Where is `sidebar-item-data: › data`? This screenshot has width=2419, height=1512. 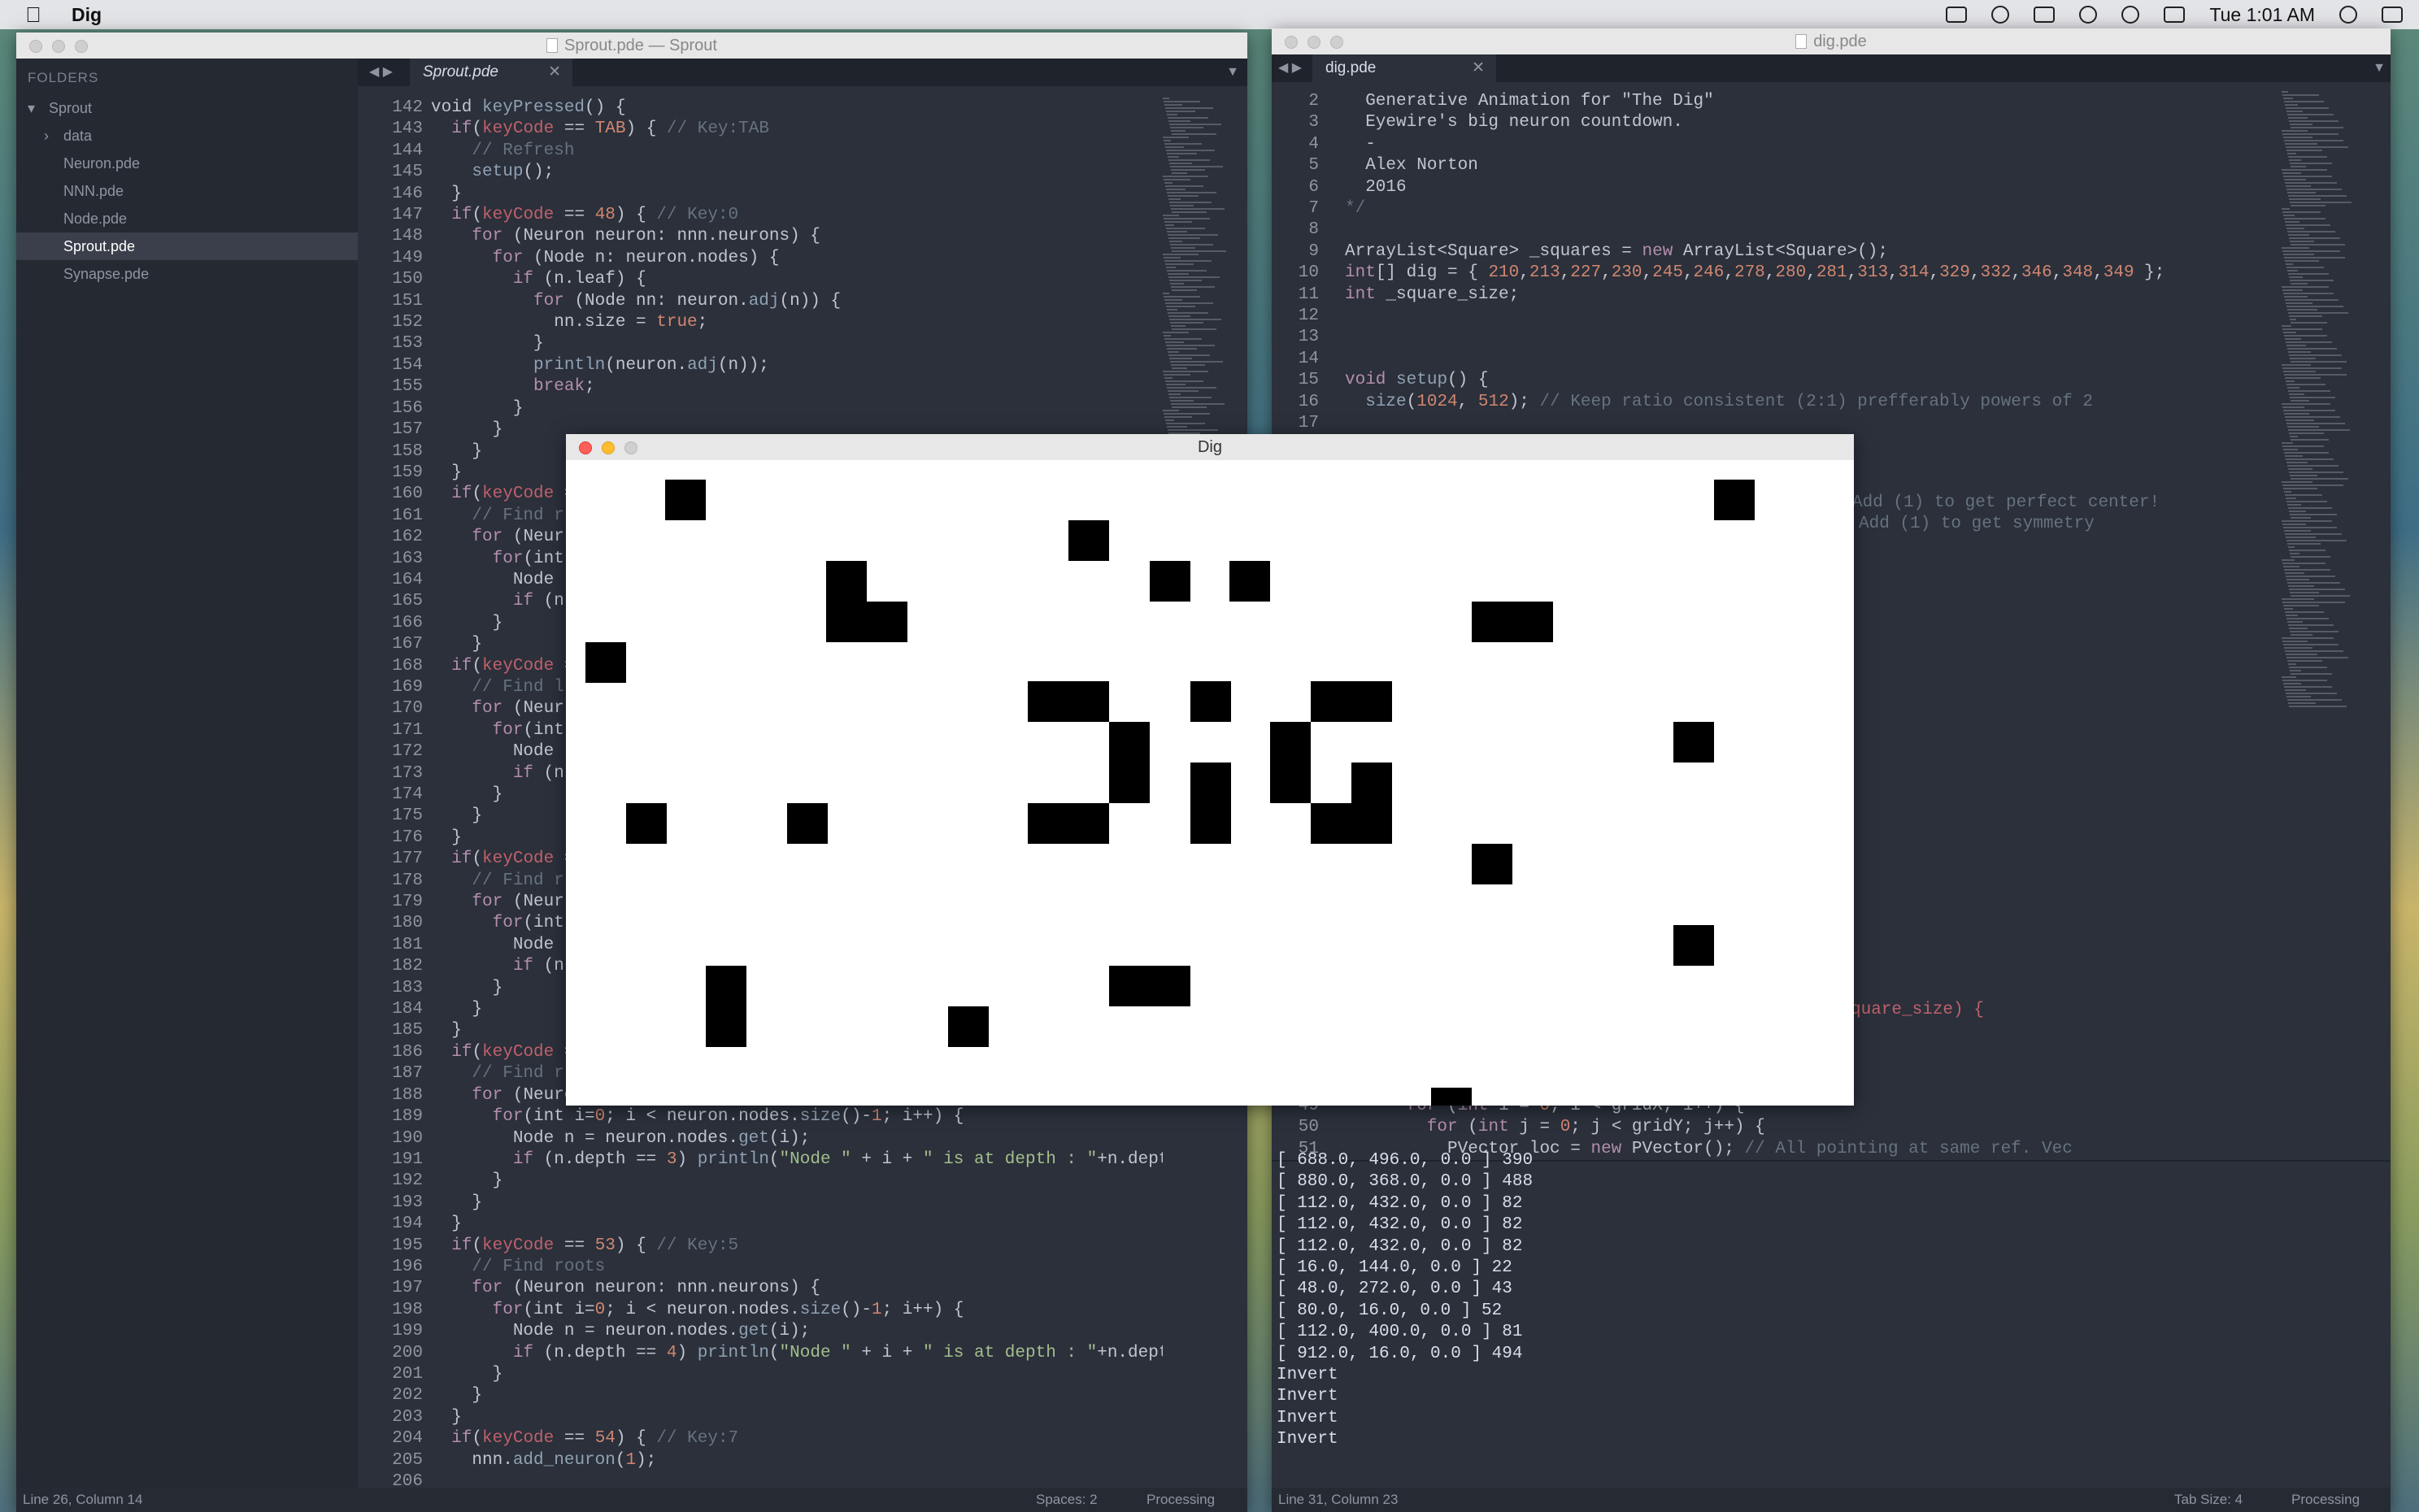
sidebar-item-data: › data is located at coordinates (187, 136).